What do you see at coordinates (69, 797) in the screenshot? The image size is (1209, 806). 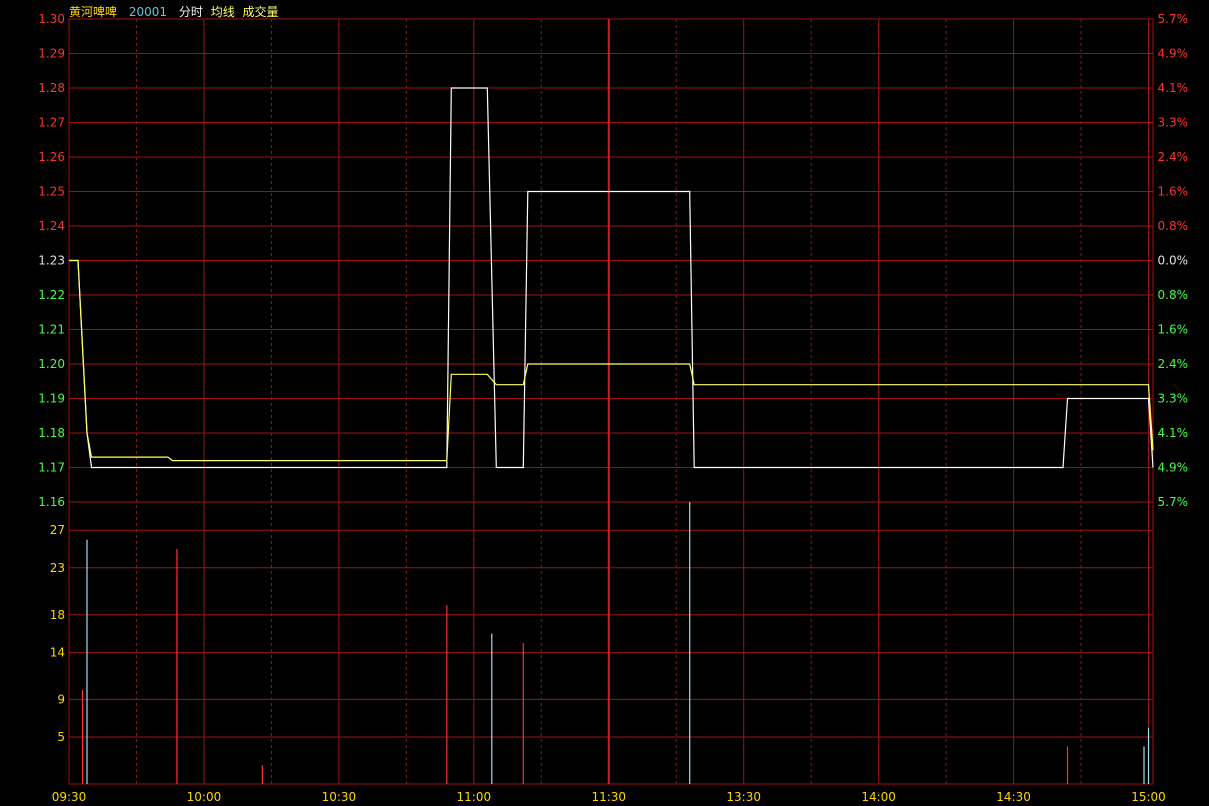 I see `time-tick-label: 09:30` at bounding box center [69, 797].